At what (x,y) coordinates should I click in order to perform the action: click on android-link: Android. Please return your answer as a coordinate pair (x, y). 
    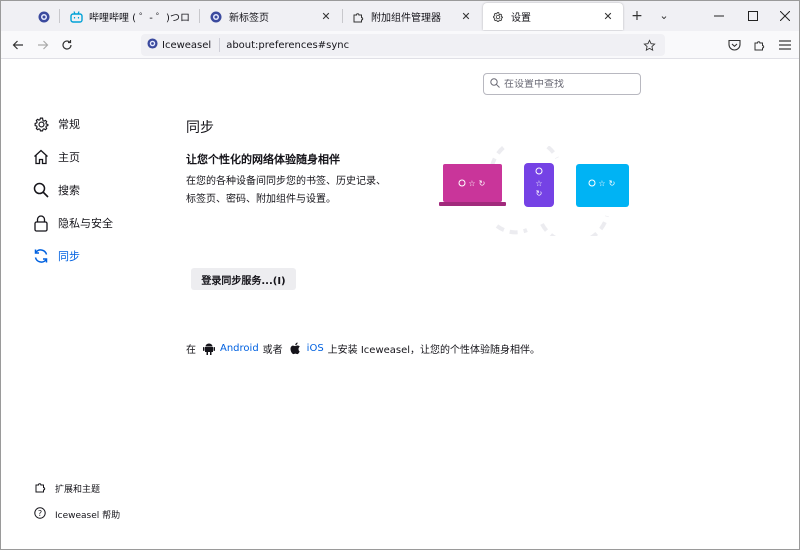
    Looking at the image, I should click on (239, 348).